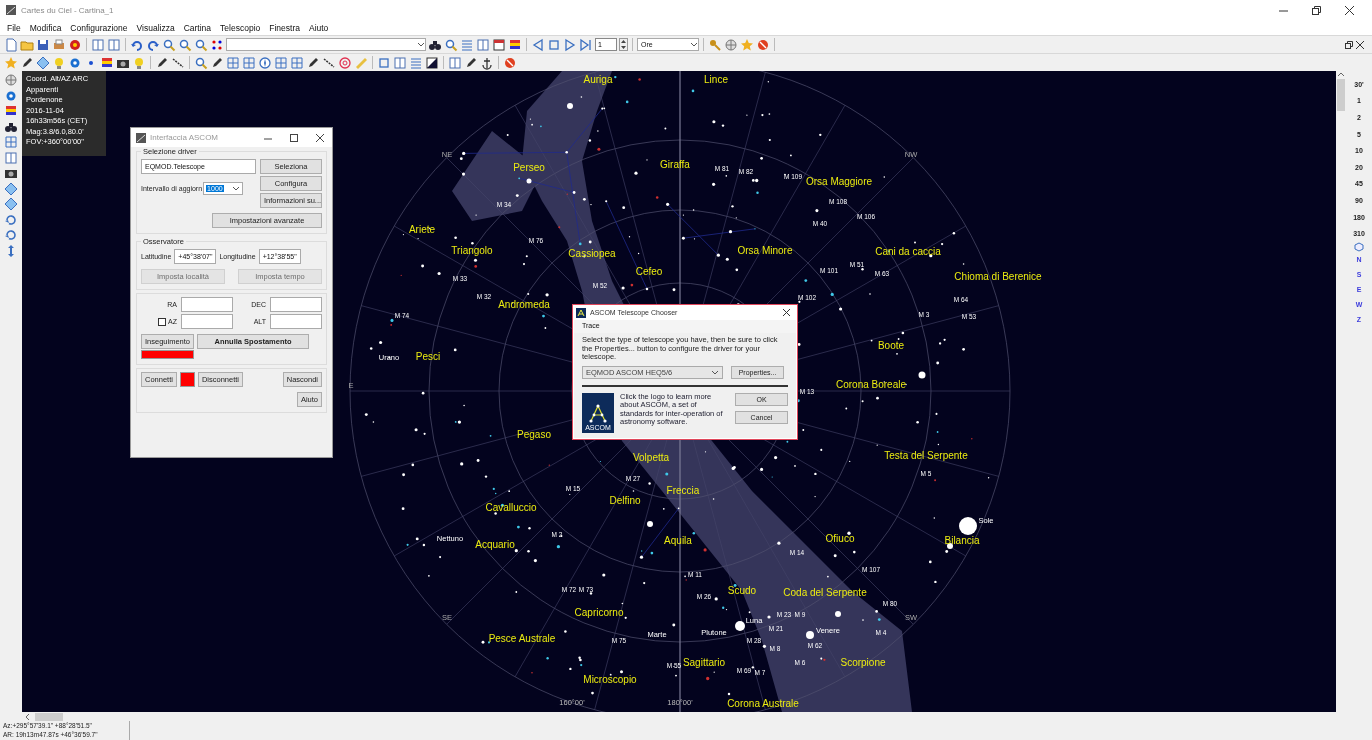  I want to click on menu-item: Modifica, so click(45, 27).